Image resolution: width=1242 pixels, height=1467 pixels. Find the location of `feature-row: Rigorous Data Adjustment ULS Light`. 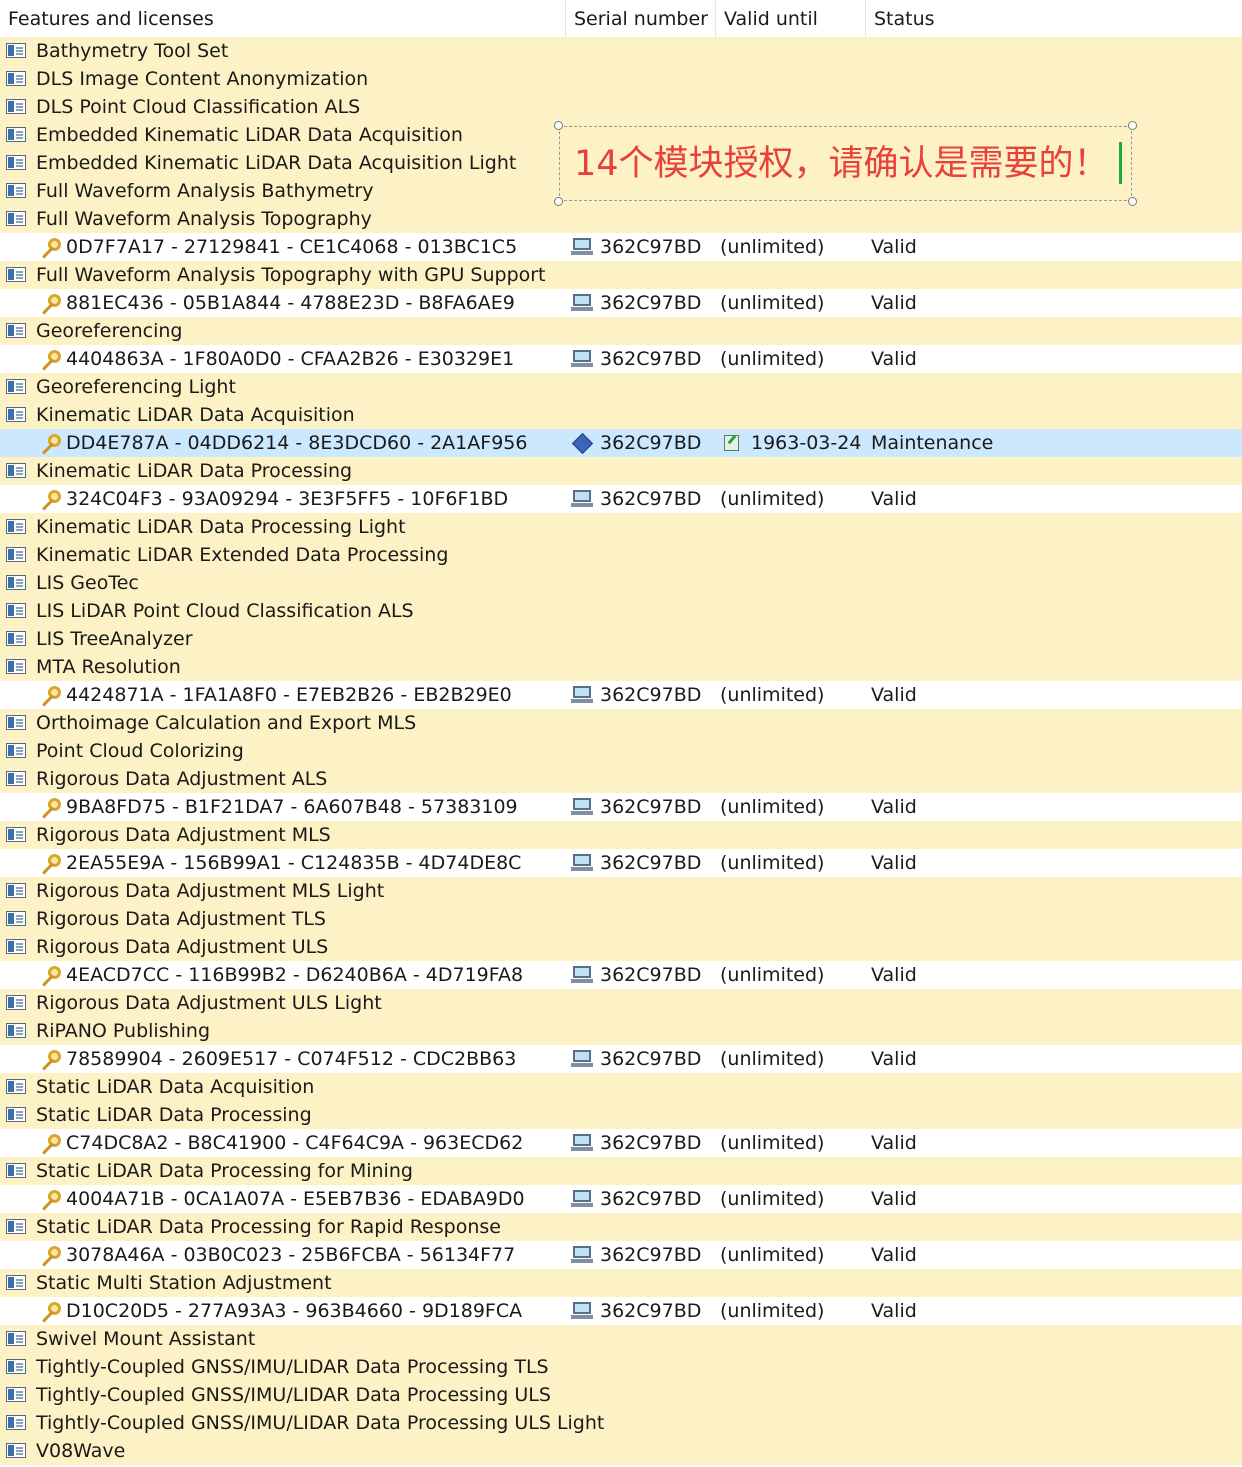

feature-row: Rigorous Data Adjustment ULS Light is located at coordinates (621, 1003).